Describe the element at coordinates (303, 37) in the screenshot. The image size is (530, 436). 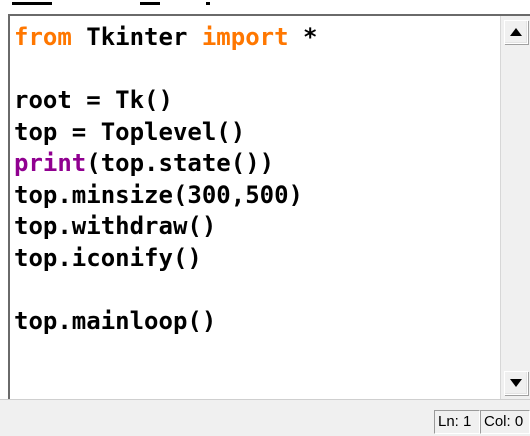
I see `code-token: *` at that location.